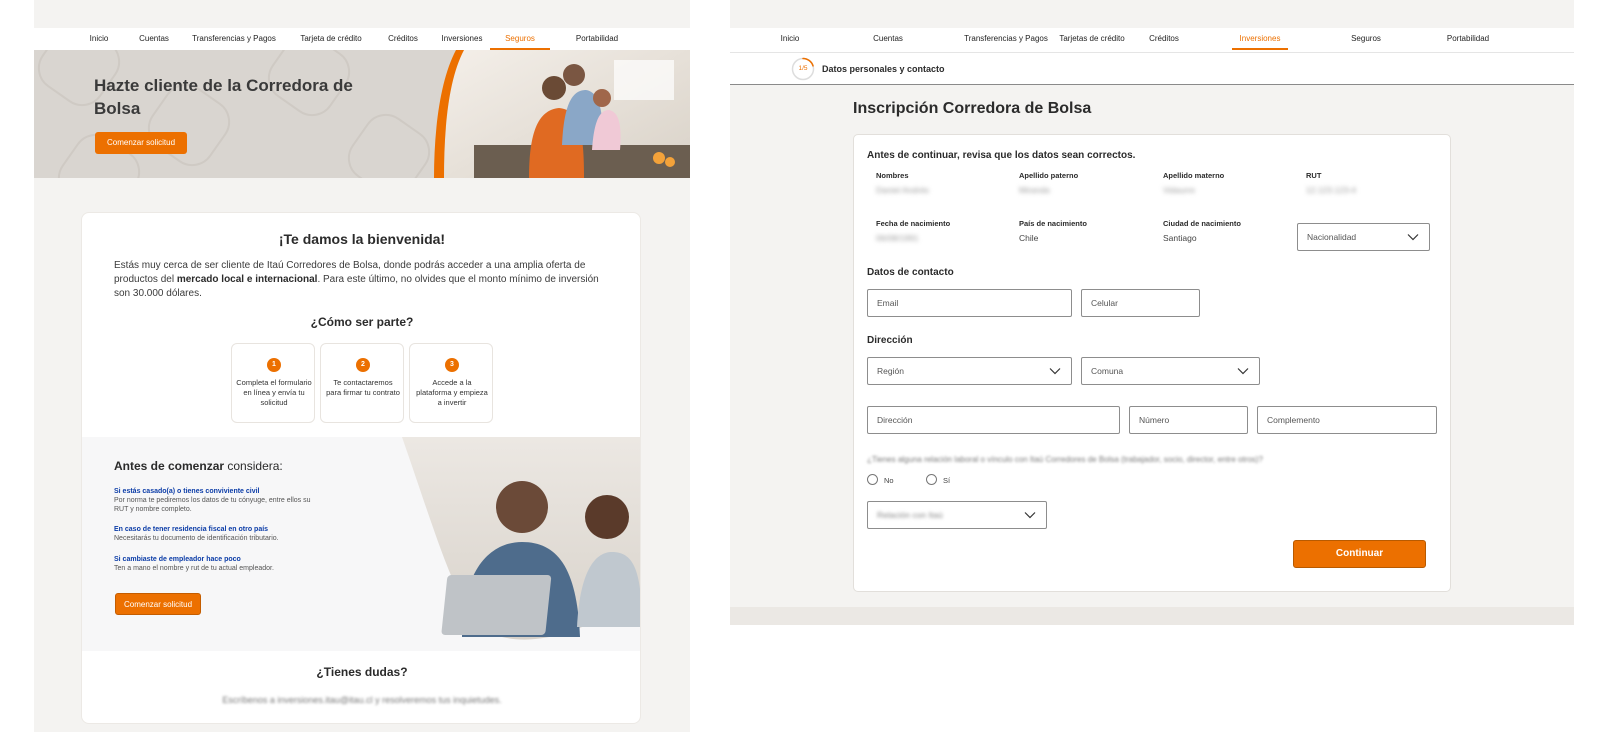 Image resolution: width=1604 pixels, height=755 pixels. What do you see at coordinates (1331, 190) in the screenshot?
I see `field-value-rut: 12.123.123-4` at bounding box center [1331, 190].